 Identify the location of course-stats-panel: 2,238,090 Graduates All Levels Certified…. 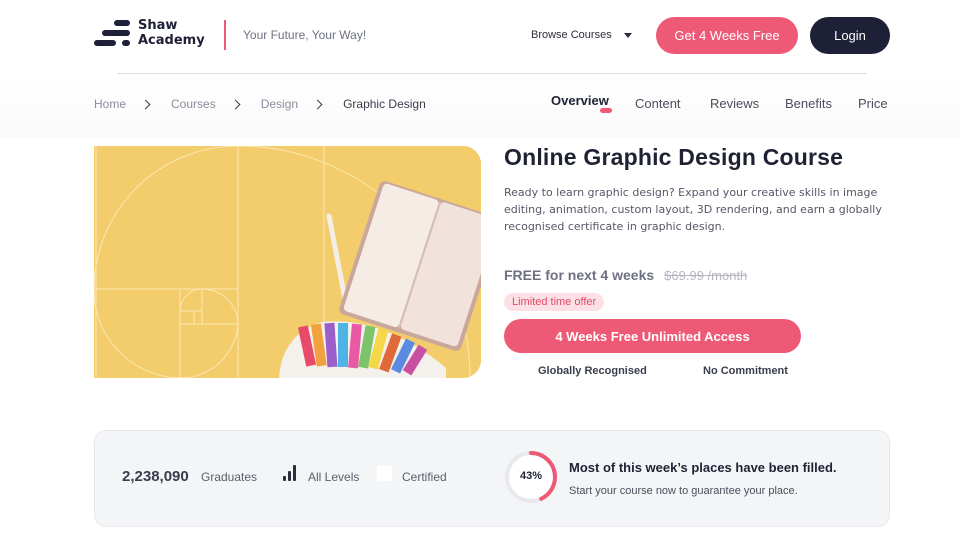
(492, 478).